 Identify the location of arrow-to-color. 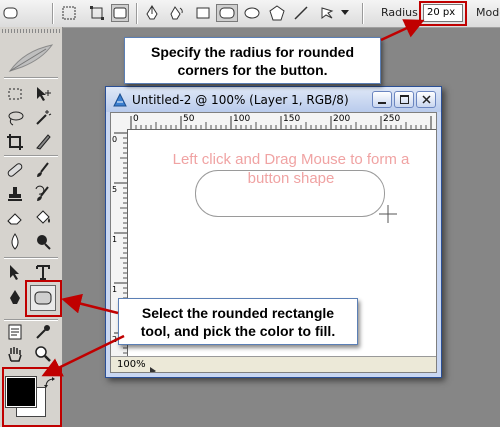
(83, 355).